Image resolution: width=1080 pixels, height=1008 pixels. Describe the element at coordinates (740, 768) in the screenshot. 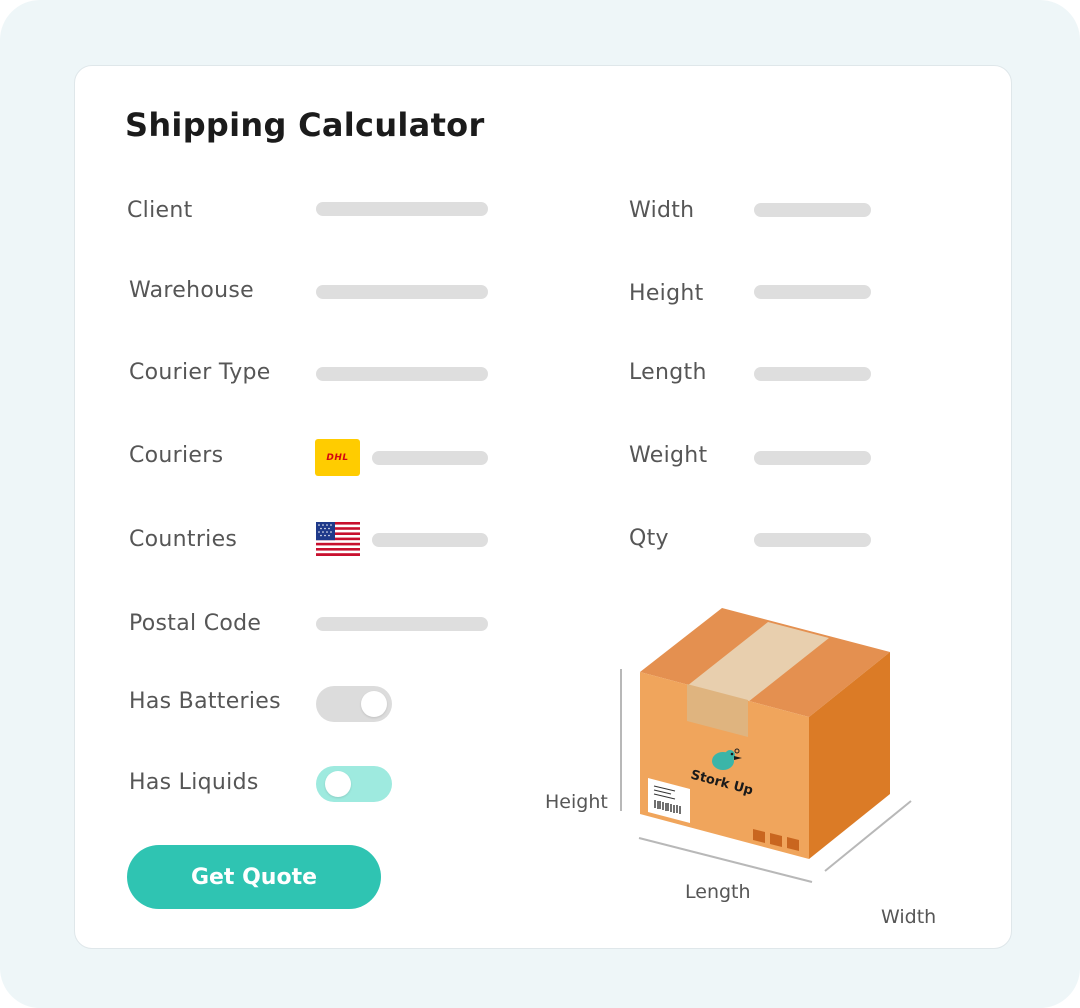

I see `package-box-illustration: Stork Up Height Length Width` at that location.